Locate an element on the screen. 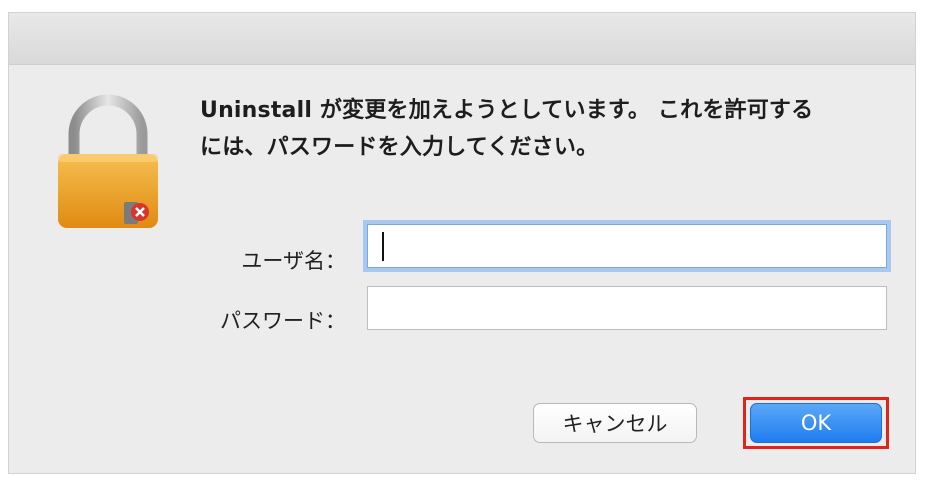  dialog-titlebar is located at coordinates (462, 39).